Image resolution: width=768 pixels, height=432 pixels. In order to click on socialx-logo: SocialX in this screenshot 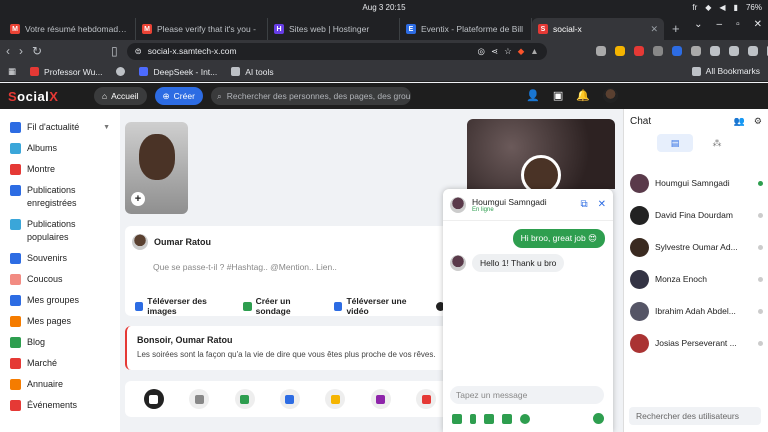, I will do `click(47, 96)`.